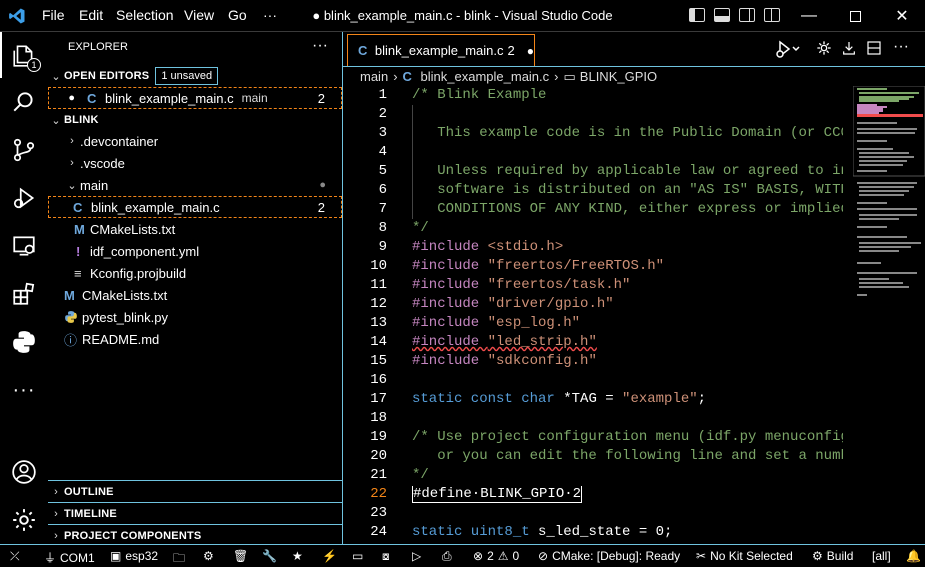  I want to click on code-line: 22 #define·BLINK_GPIO·2, so click(593, 495).